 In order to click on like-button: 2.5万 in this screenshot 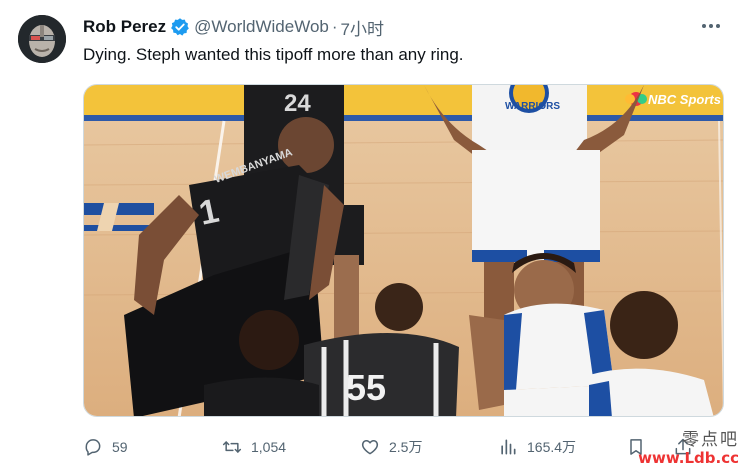, I will do `click(391, 447)`.